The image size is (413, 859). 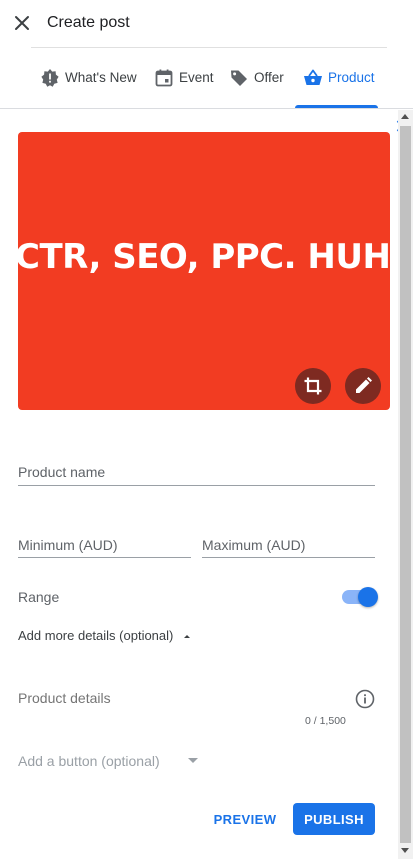 What do you see at coordinates (239, 78) in the screenshot?
I see `tag-icon` at bounding box center [239, 78].